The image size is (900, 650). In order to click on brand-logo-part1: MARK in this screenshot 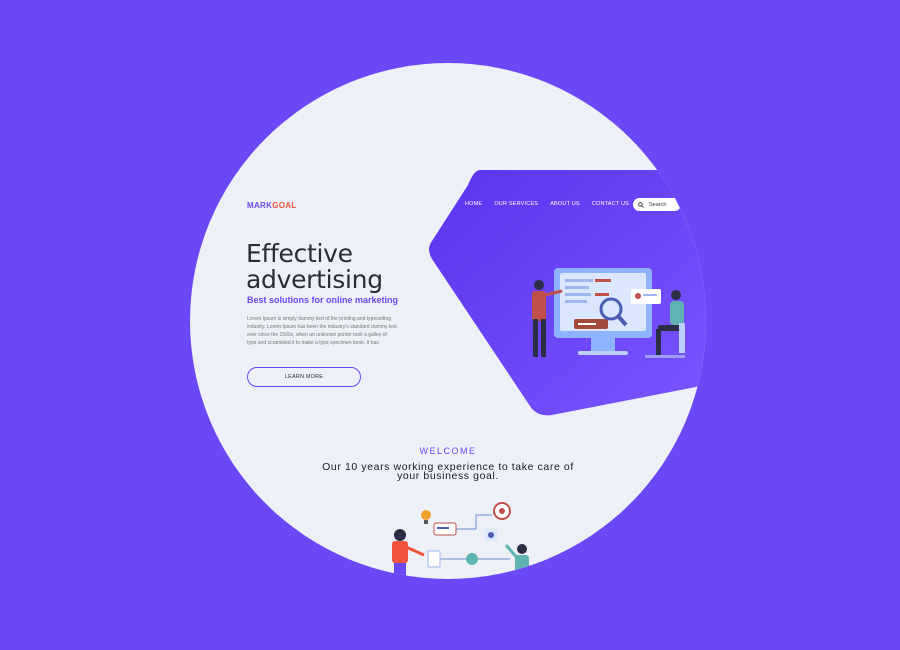, I will do `click(260, 205)`.